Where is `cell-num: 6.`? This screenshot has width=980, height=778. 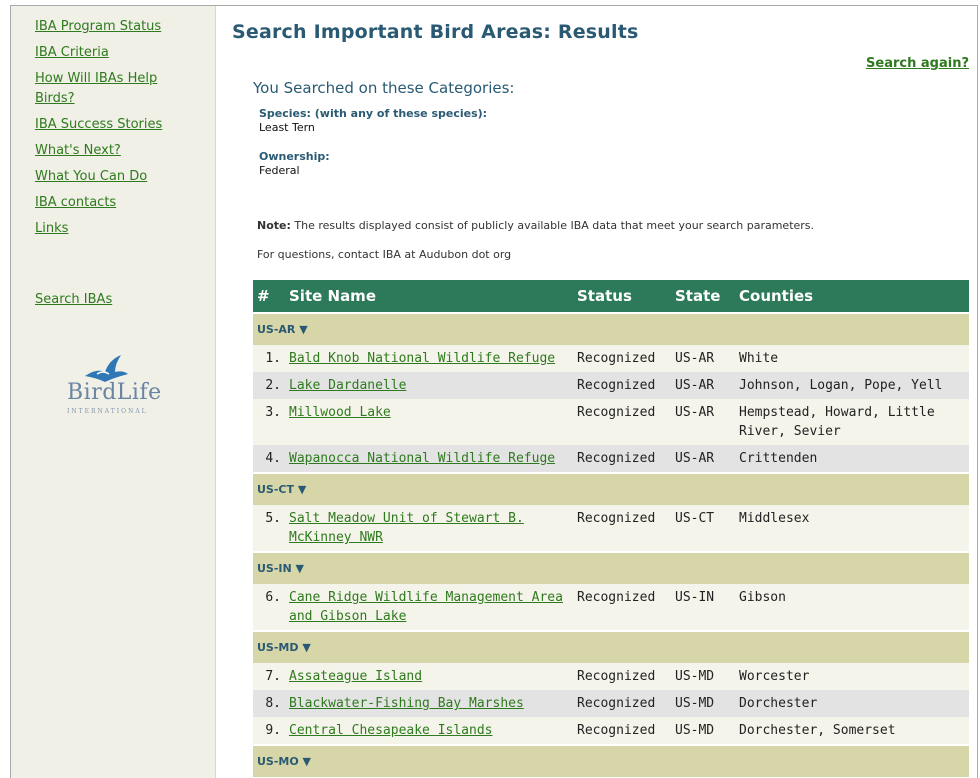
cell-num: 6. is located at coordinates (269, 607).